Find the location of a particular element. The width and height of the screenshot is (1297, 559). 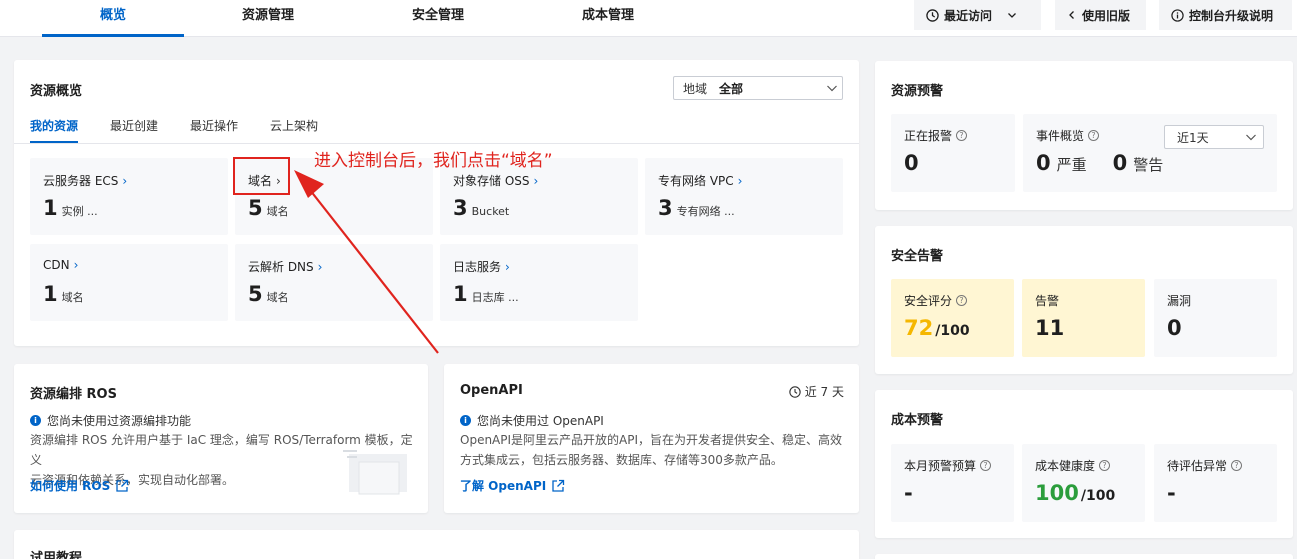

region-select: 地域 全部 is located at coordinates (758, 88).